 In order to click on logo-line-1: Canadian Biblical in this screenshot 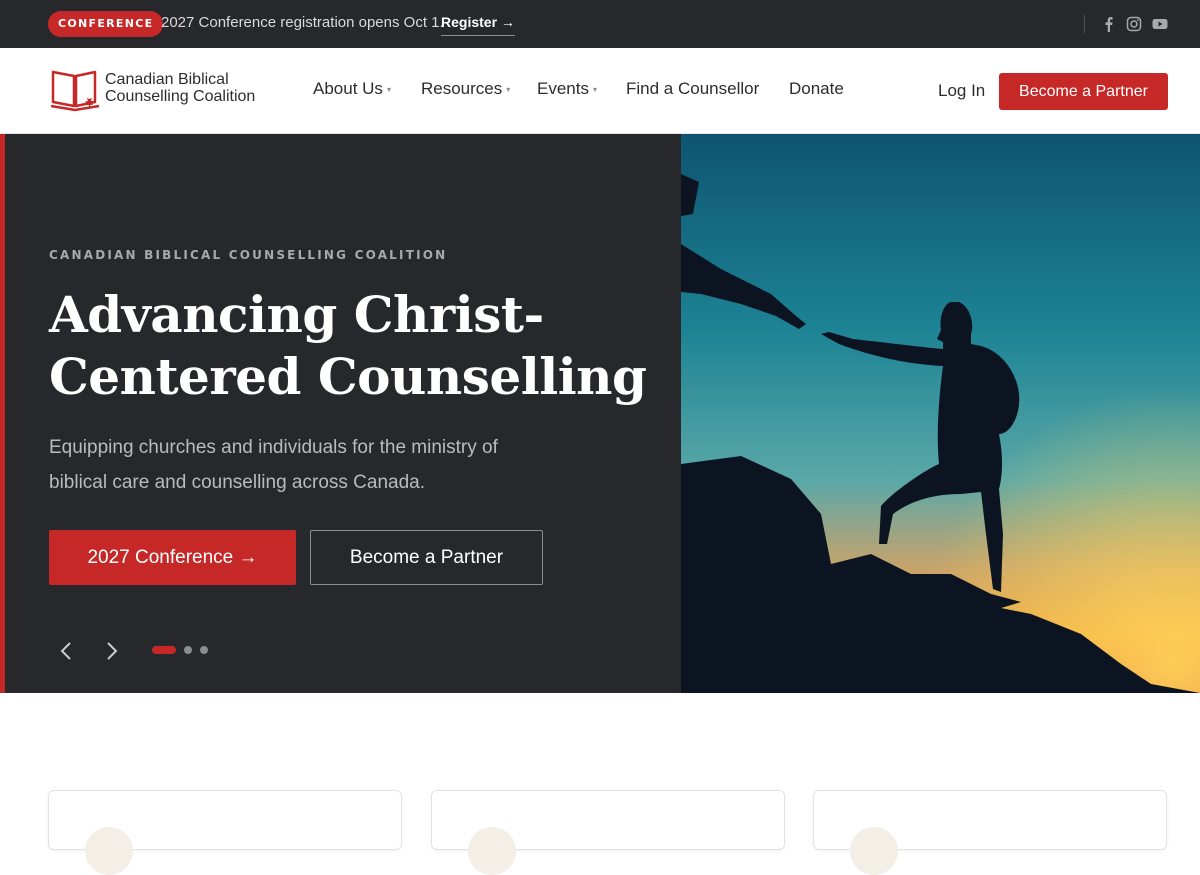, I will do `click(167, 79)`.